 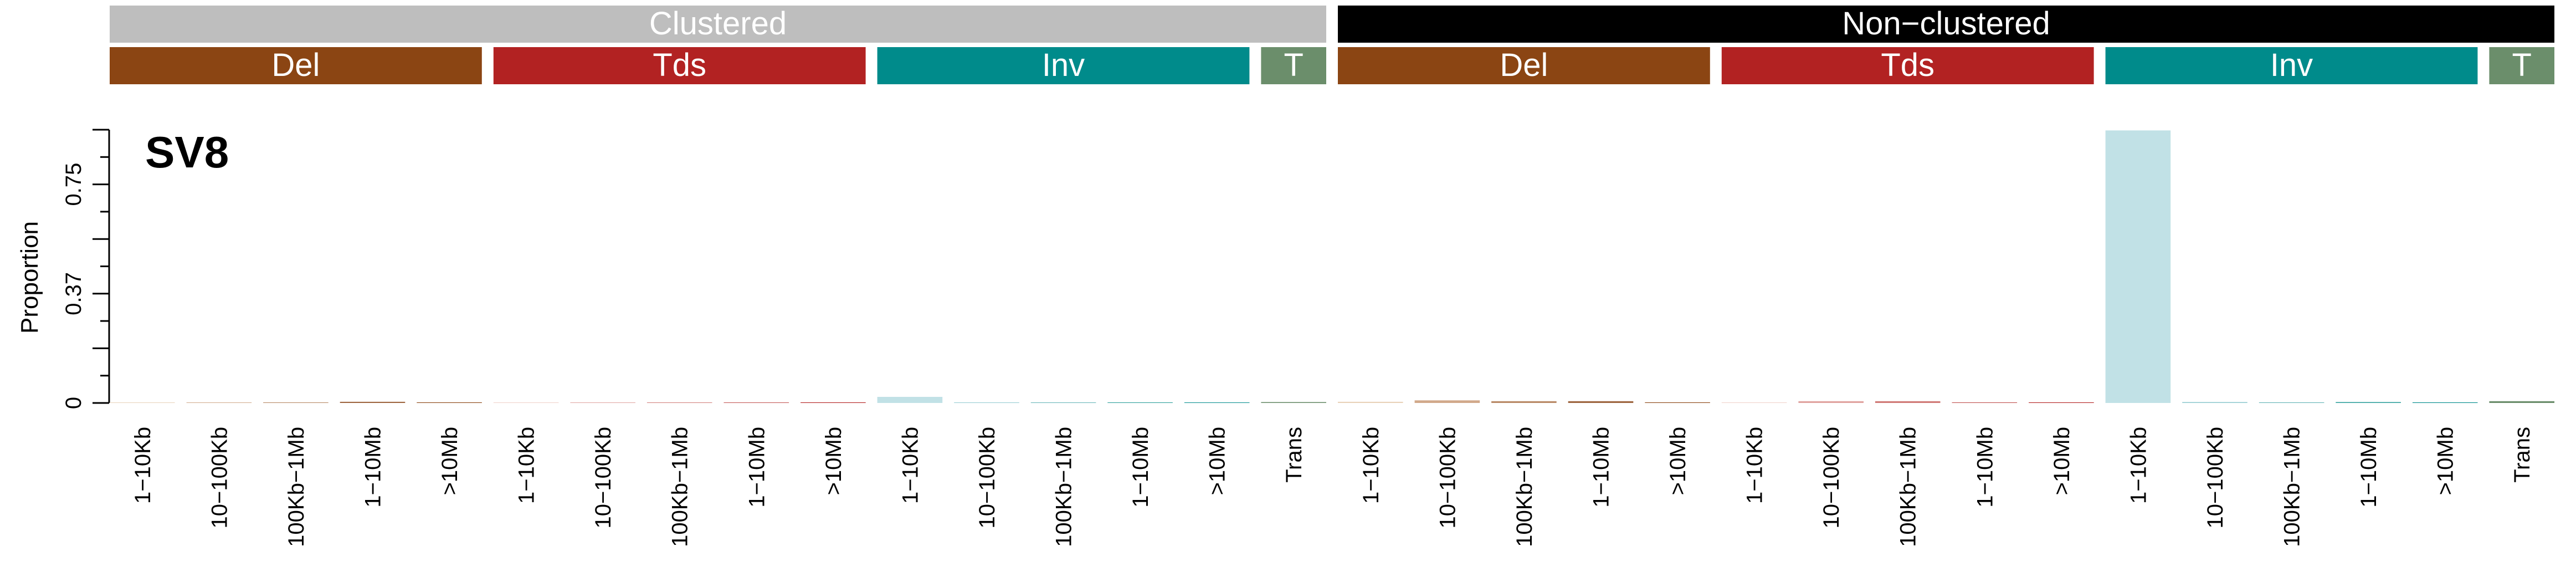 What do you see at coordinates (718, 24) in the screenshot?
I see `group-header-label: Clustered` at bounding box center [718, 24].